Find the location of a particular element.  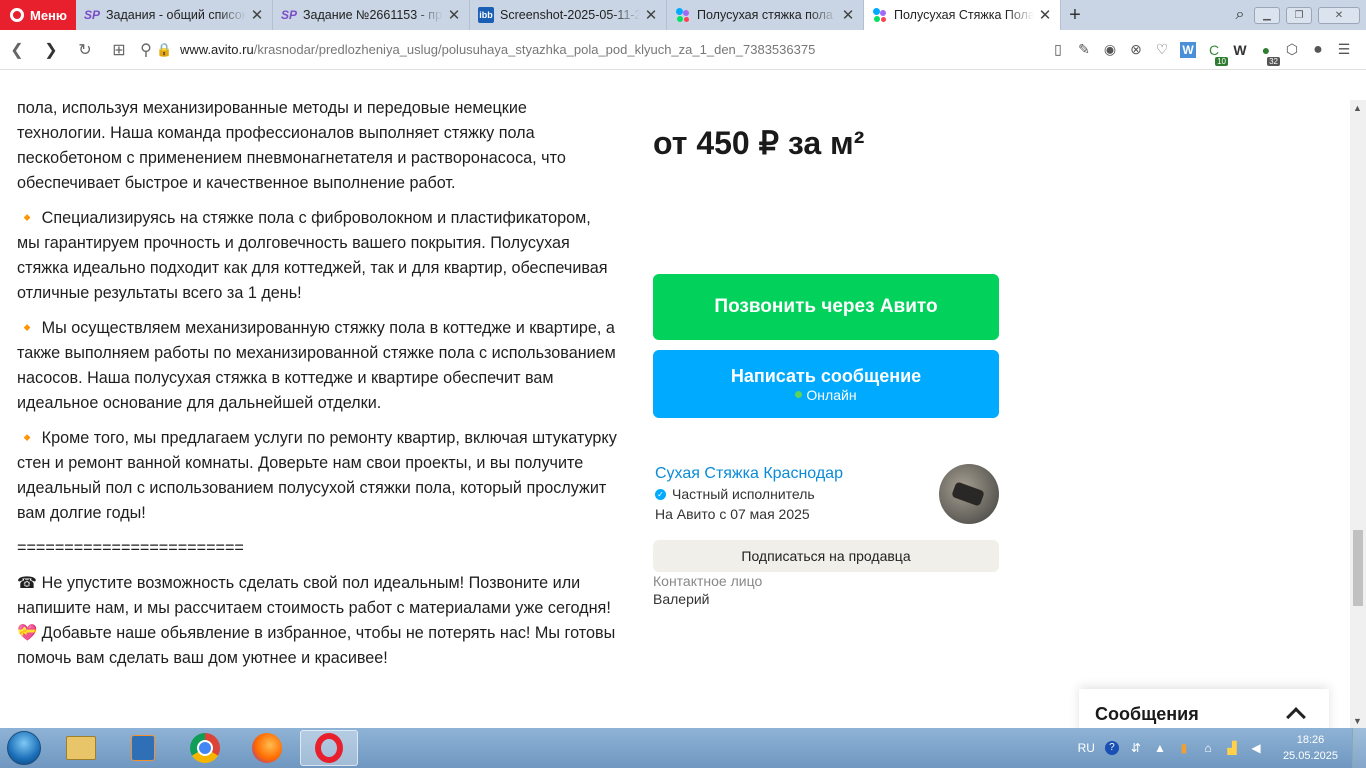

taskbar-media-player is located at coordinates (143, 748).